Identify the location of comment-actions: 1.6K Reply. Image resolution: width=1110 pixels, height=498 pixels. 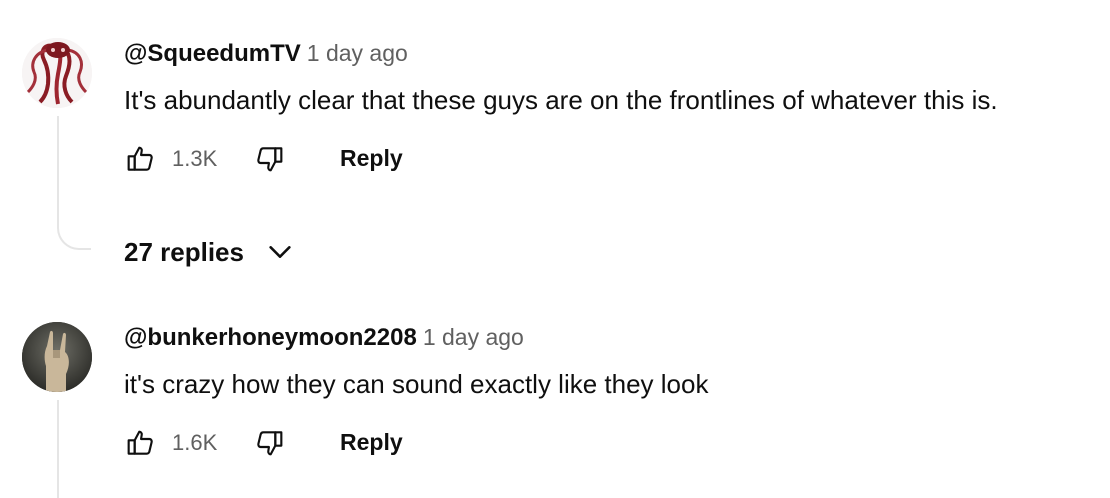
(274, 447).